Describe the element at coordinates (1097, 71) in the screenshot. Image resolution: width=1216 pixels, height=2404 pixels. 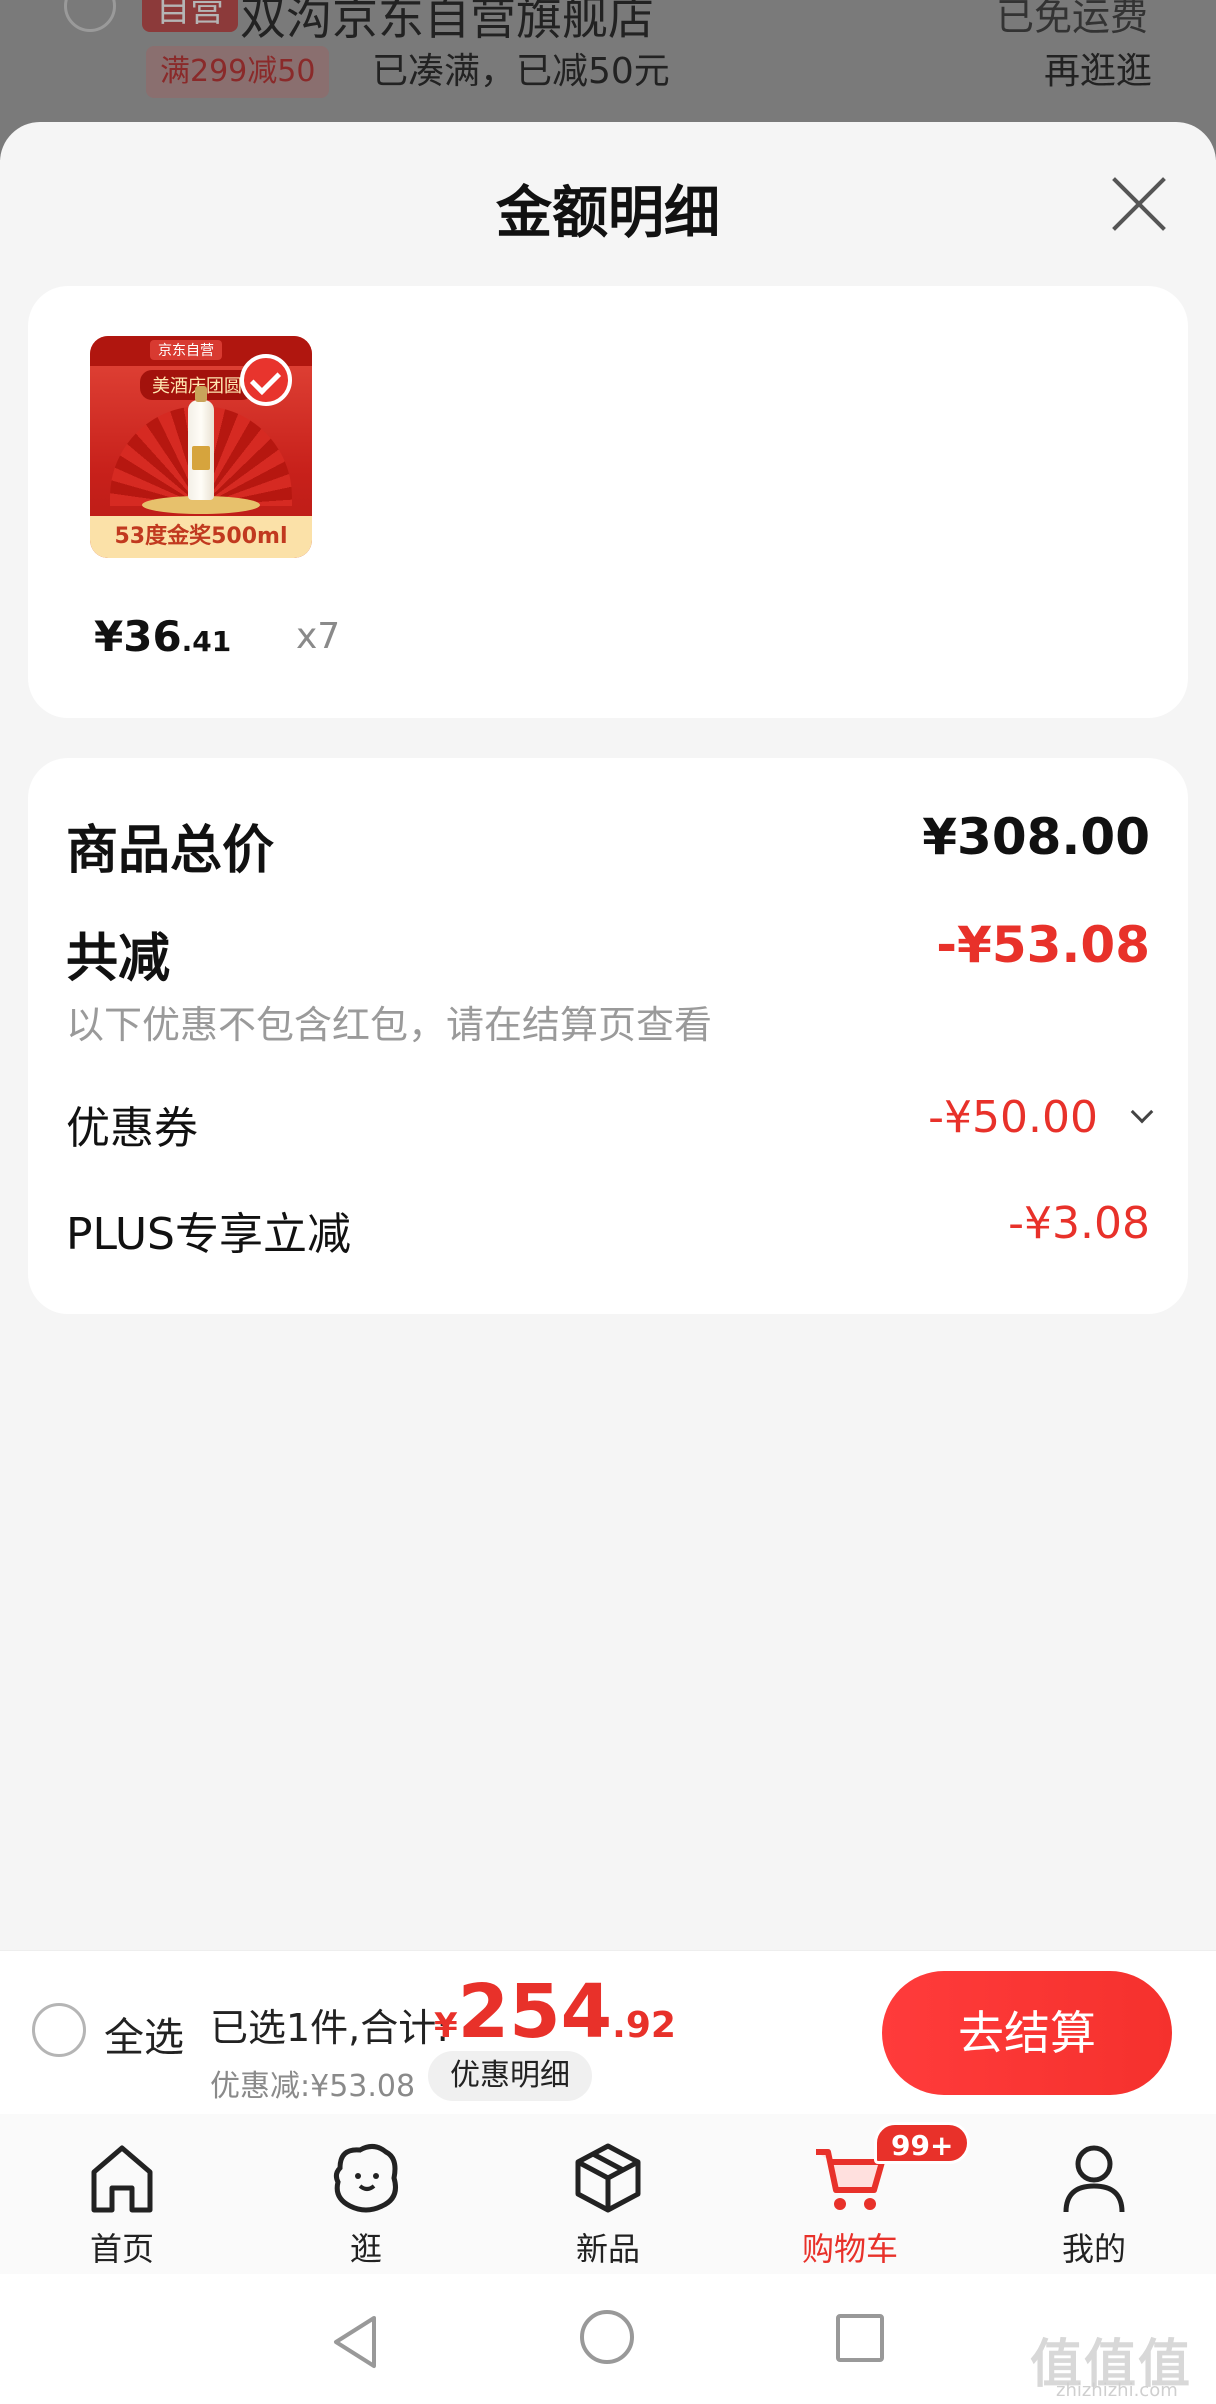
I see `more-link: 再逛逛` at that location.